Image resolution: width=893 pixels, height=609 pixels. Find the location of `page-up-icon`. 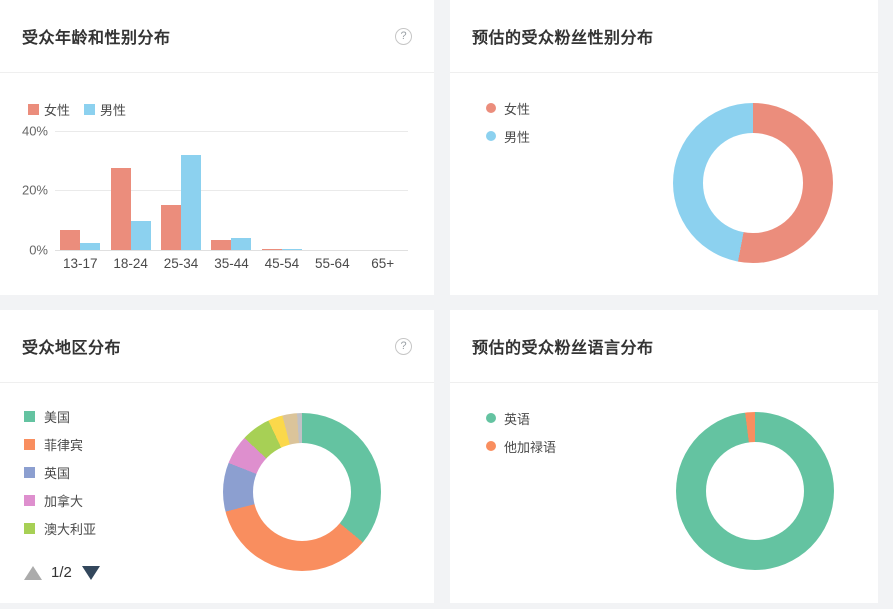

page-up-icon is located at coordinates (33, 572).